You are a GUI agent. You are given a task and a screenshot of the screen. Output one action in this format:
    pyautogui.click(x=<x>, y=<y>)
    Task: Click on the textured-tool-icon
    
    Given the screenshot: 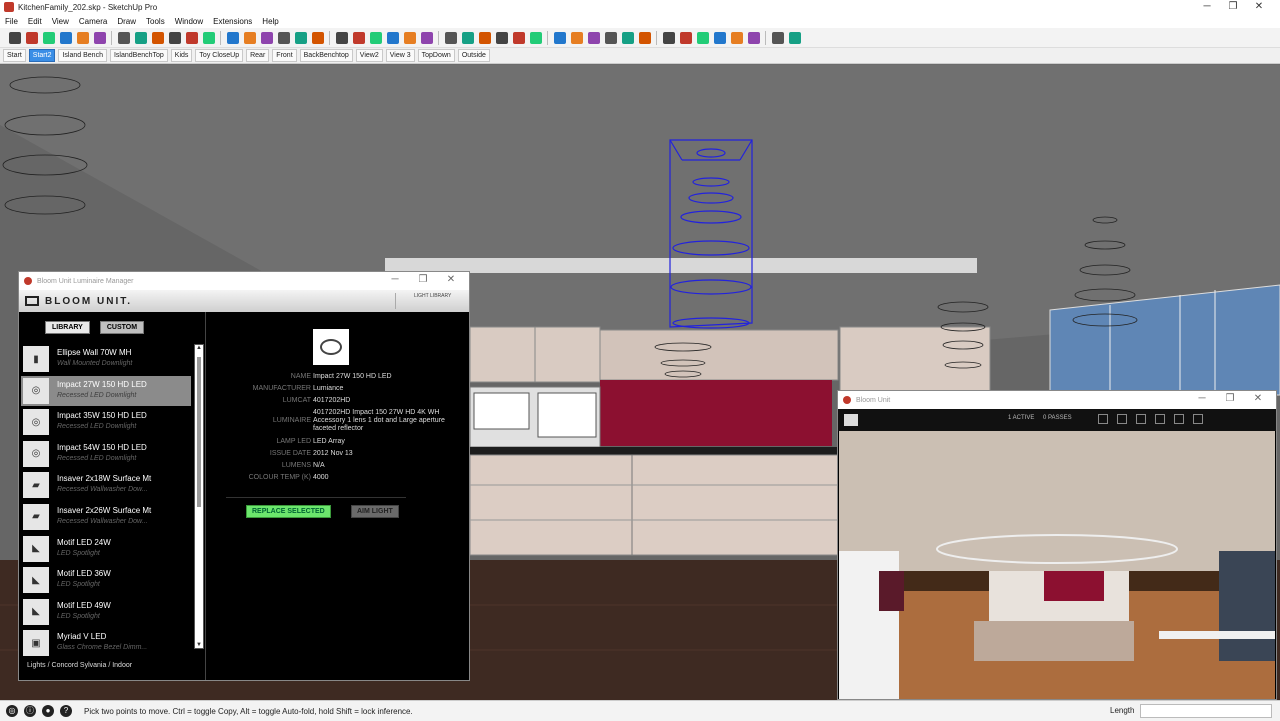 What is the action you would take?
    pyautogui.click(x=644, y=37)
    